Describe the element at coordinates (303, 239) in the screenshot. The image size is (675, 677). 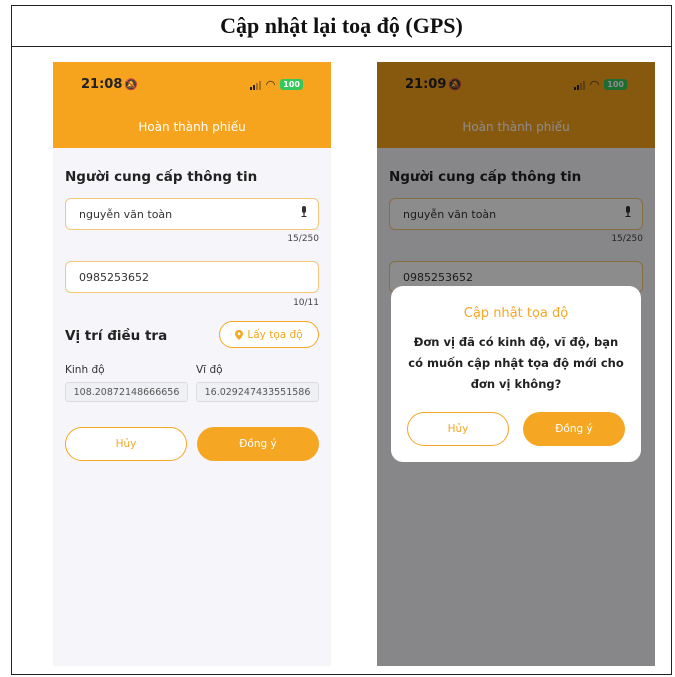
I see `name-char-counter: 15/250` at that location.